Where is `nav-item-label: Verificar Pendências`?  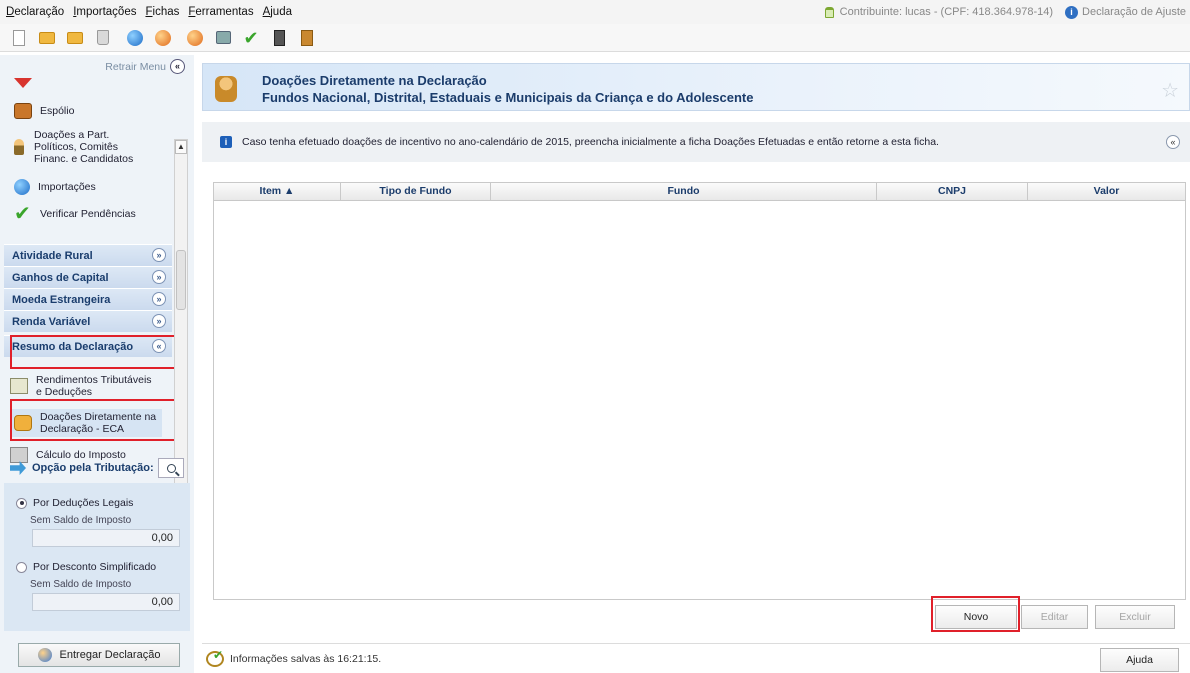
nav-item-label: Verificar Pendências is located at coordinates (88, 214).